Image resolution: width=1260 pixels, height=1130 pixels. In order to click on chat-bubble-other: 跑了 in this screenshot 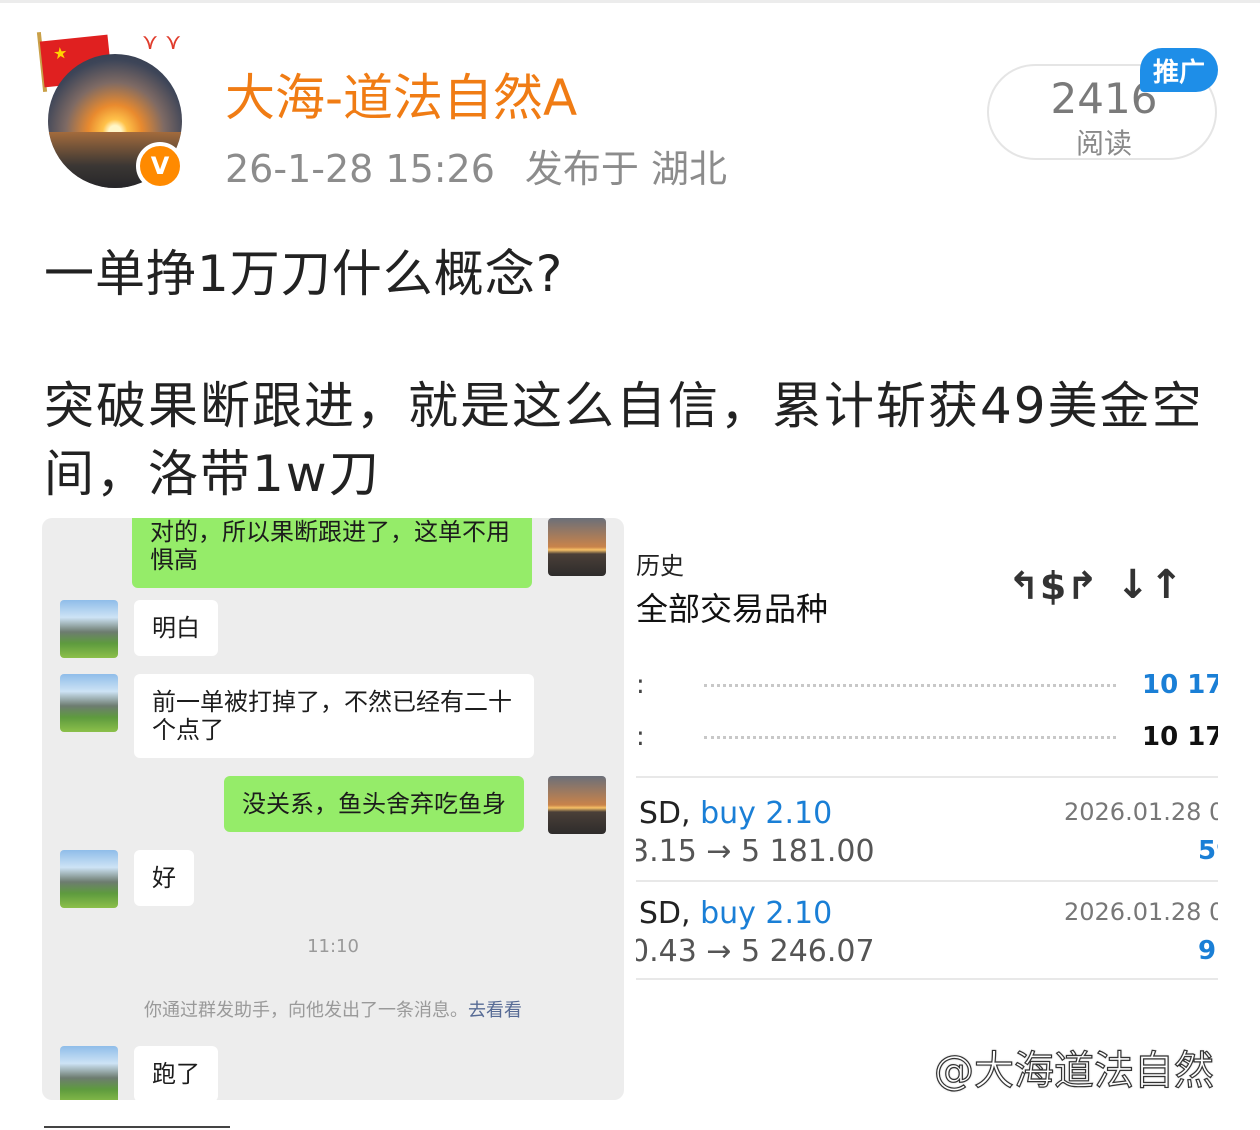, I will do `click(176, 1073)`.